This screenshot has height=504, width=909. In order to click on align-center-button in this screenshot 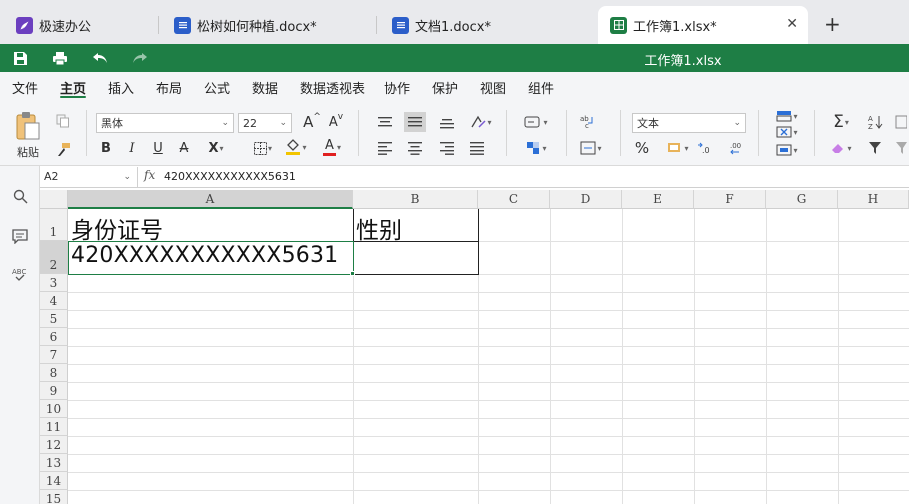, I will do `click(415, 148)`.